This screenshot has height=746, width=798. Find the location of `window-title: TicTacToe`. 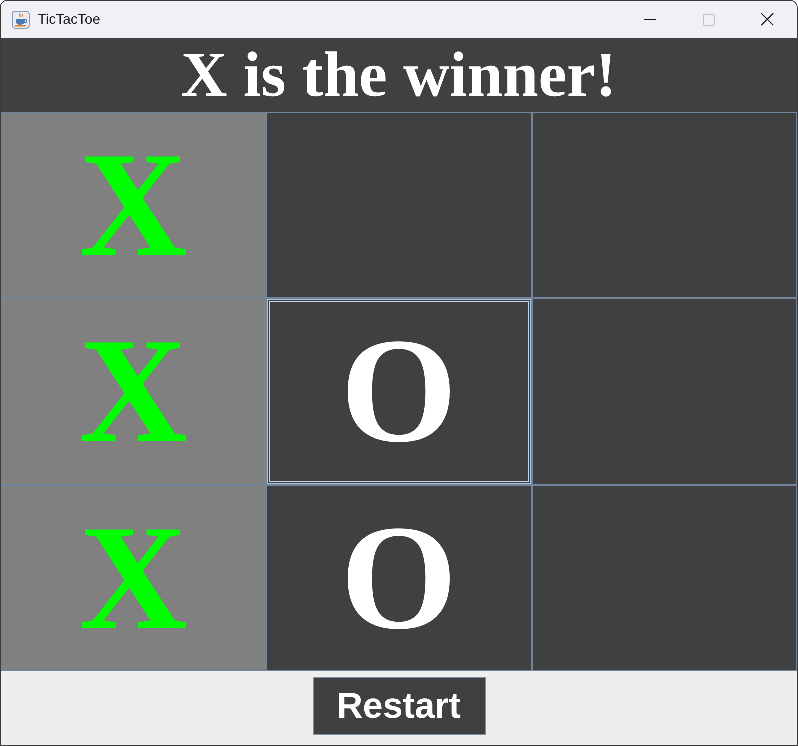

window-title: TicTacToe is located at coordinates (69, 19).